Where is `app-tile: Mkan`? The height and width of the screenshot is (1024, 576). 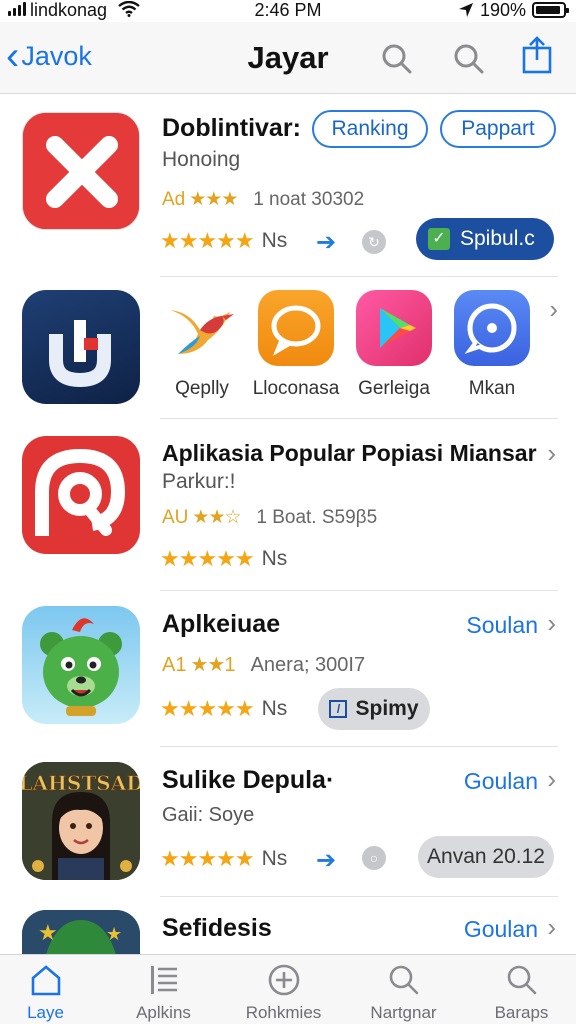 app-tile: Mkan is located at coordinates (492, 345).